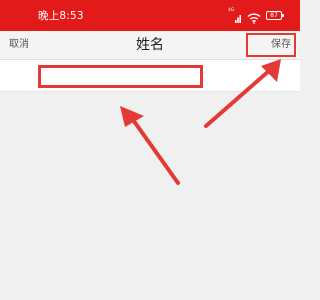  I want to click on battery-level: 87, so click(274, 15).